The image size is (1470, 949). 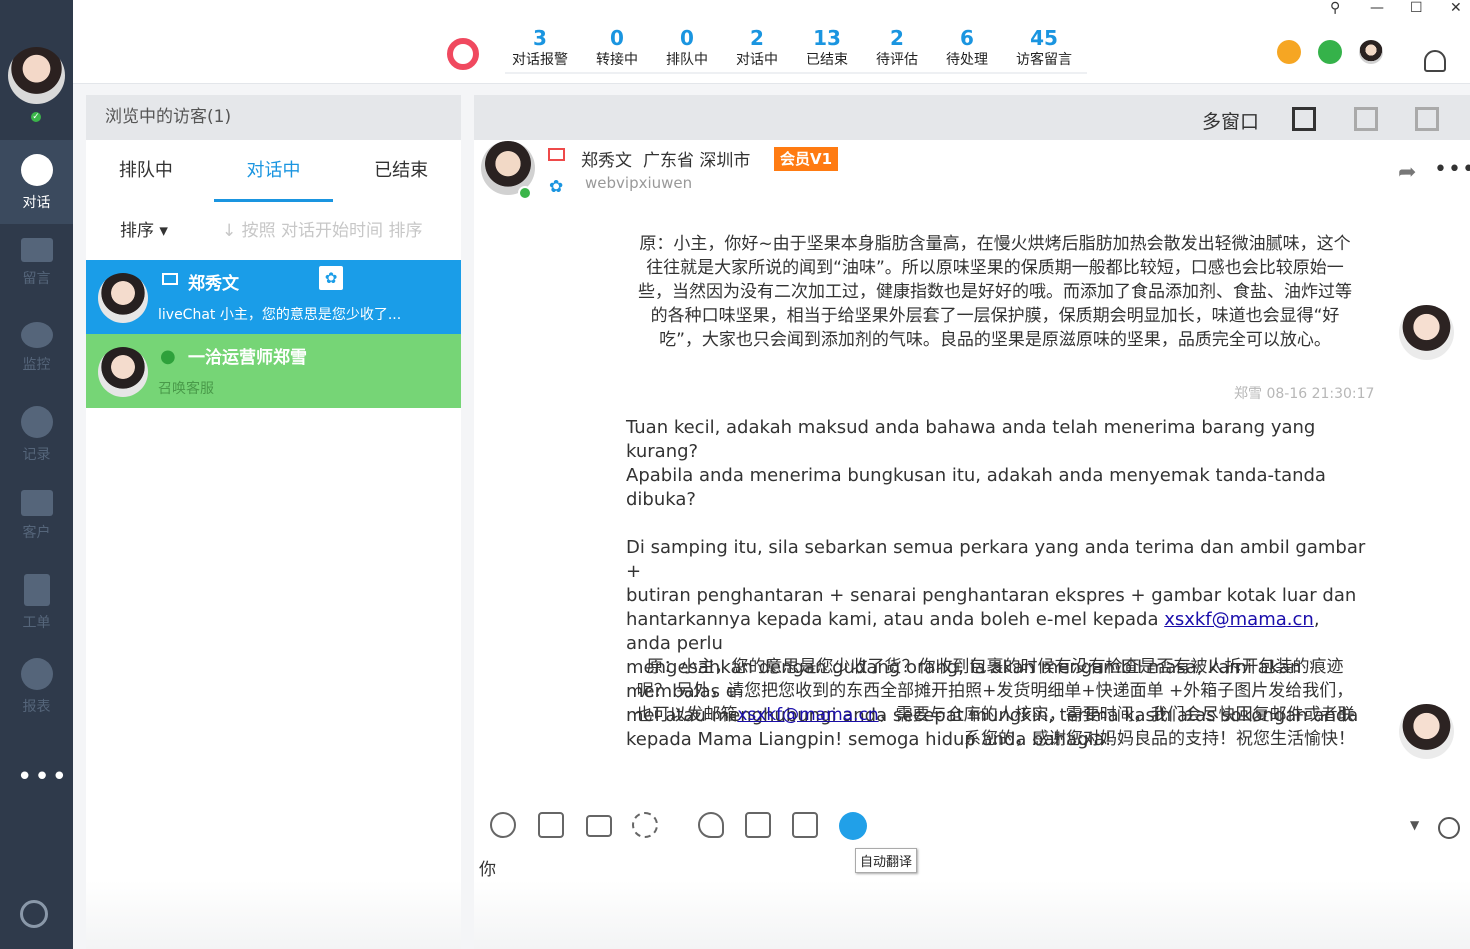 I want to click on folder-icon, so click(x=599, y=826).